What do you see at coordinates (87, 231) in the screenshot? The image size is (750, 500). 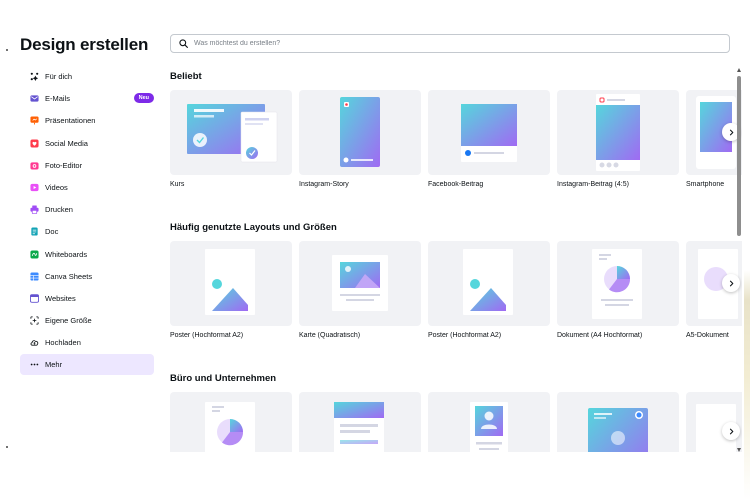 I see `sidebar-item-doc: Doc` at bounding box center [87, 231].